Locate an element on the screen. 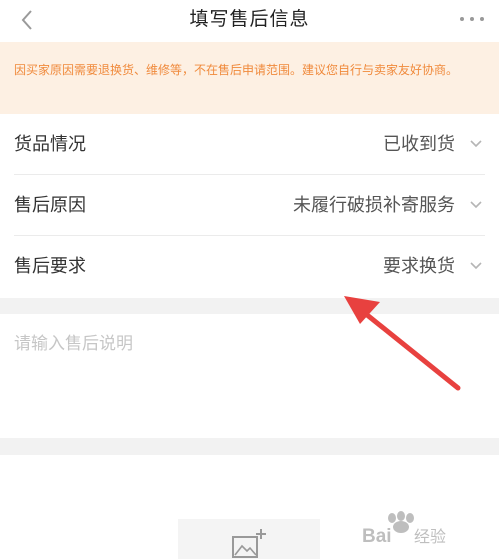 Image resolution: width=499 pixels, height=559 pixels. goods-status-value: 已收到货 is located at coordinates (419, 144).